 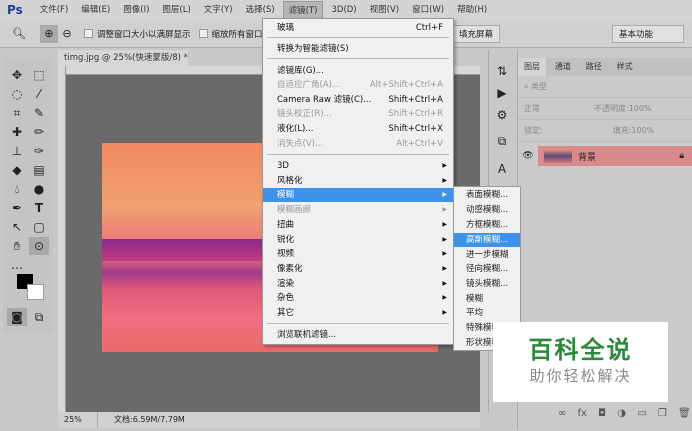 I want to click on tab-styles: 样式, so click(x=625, y=67).